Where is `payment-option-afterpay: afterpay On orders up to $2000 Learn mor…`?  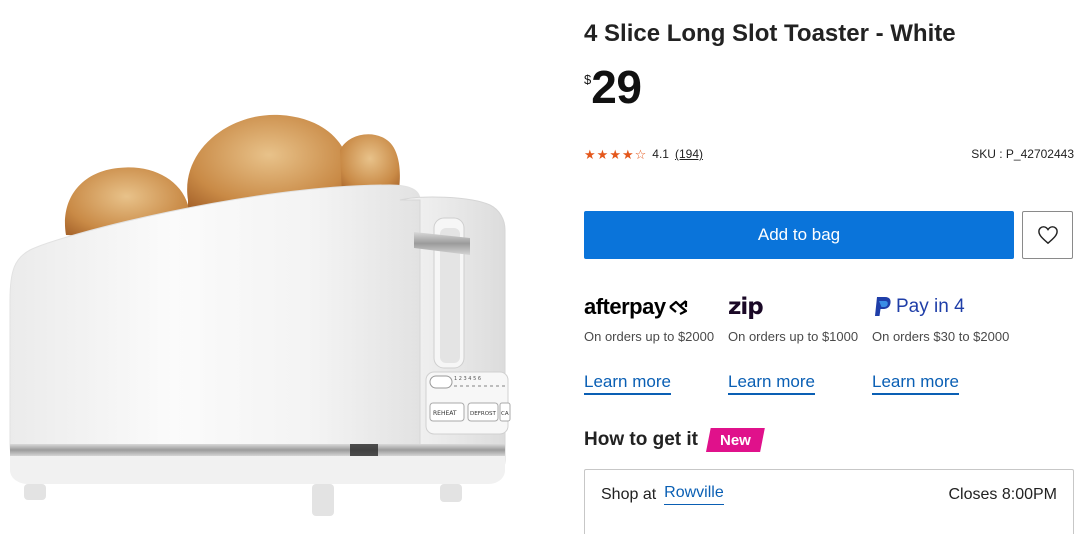
payment-option-afterpay: afterpay On orders up to $2000 Learn mor… is located at coordinates (656, 342).